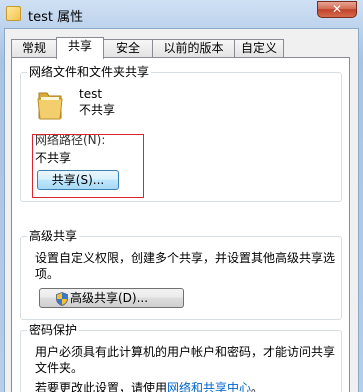 The height and width of the screenshot is (392, 363). Describe the element at coordinates (128, 48) in the screenshot. I see `tab-security: 安全` at that location.